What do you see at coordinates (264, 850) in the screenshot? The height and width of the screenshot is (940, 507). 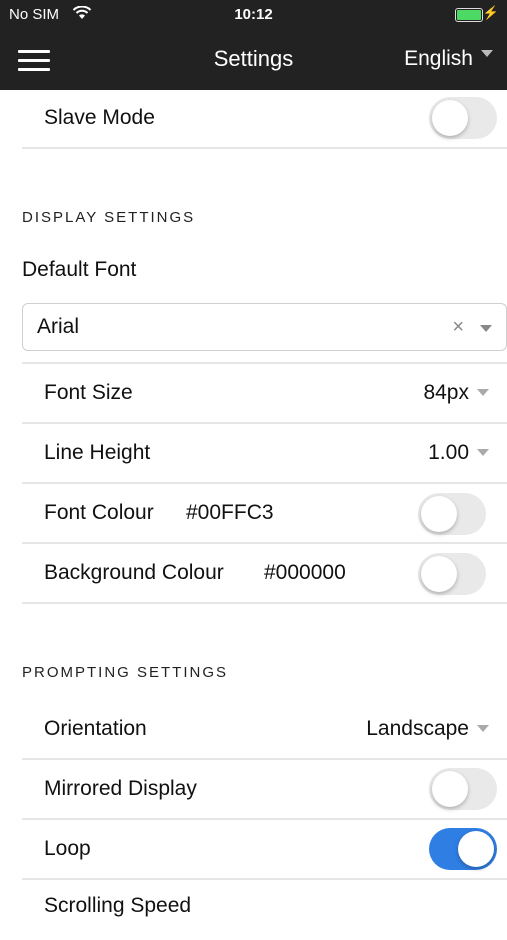 I see `row-loop: Loop` at bounding box center [264, 850].